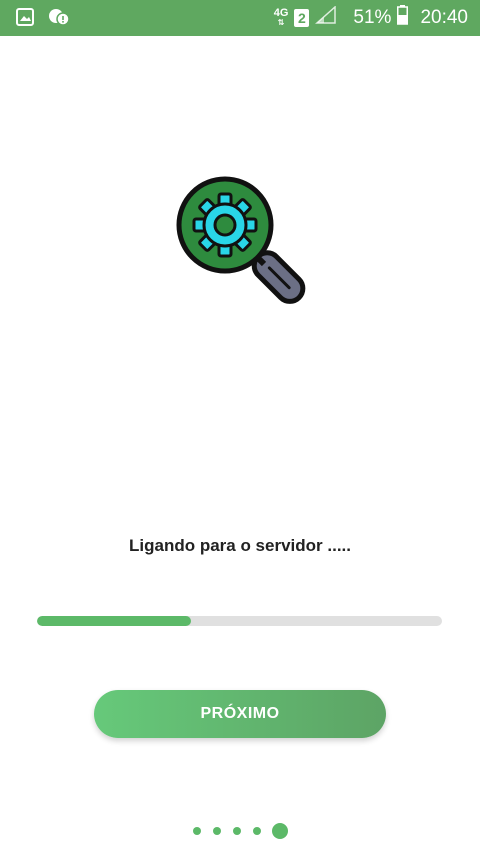 Image resolution: width=480 pixels, height=853 pixels. I want to click on magnifier-gear-icon, so click(240, 240).